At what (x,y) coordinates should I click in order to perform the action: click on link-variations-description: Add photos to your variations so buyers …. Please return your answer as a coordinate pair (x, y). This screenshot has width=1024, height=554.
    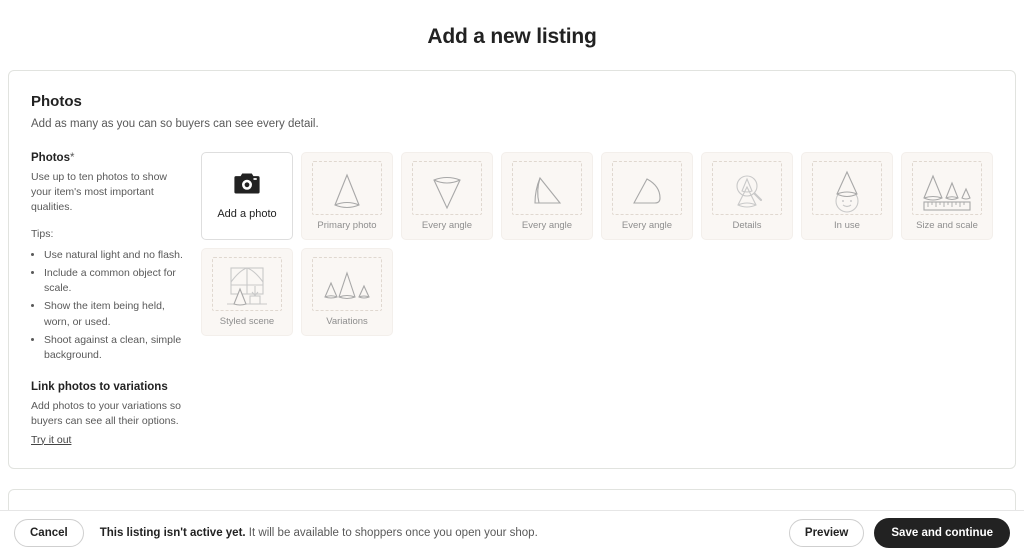
    Looking at the image, I should click on (106, 414).